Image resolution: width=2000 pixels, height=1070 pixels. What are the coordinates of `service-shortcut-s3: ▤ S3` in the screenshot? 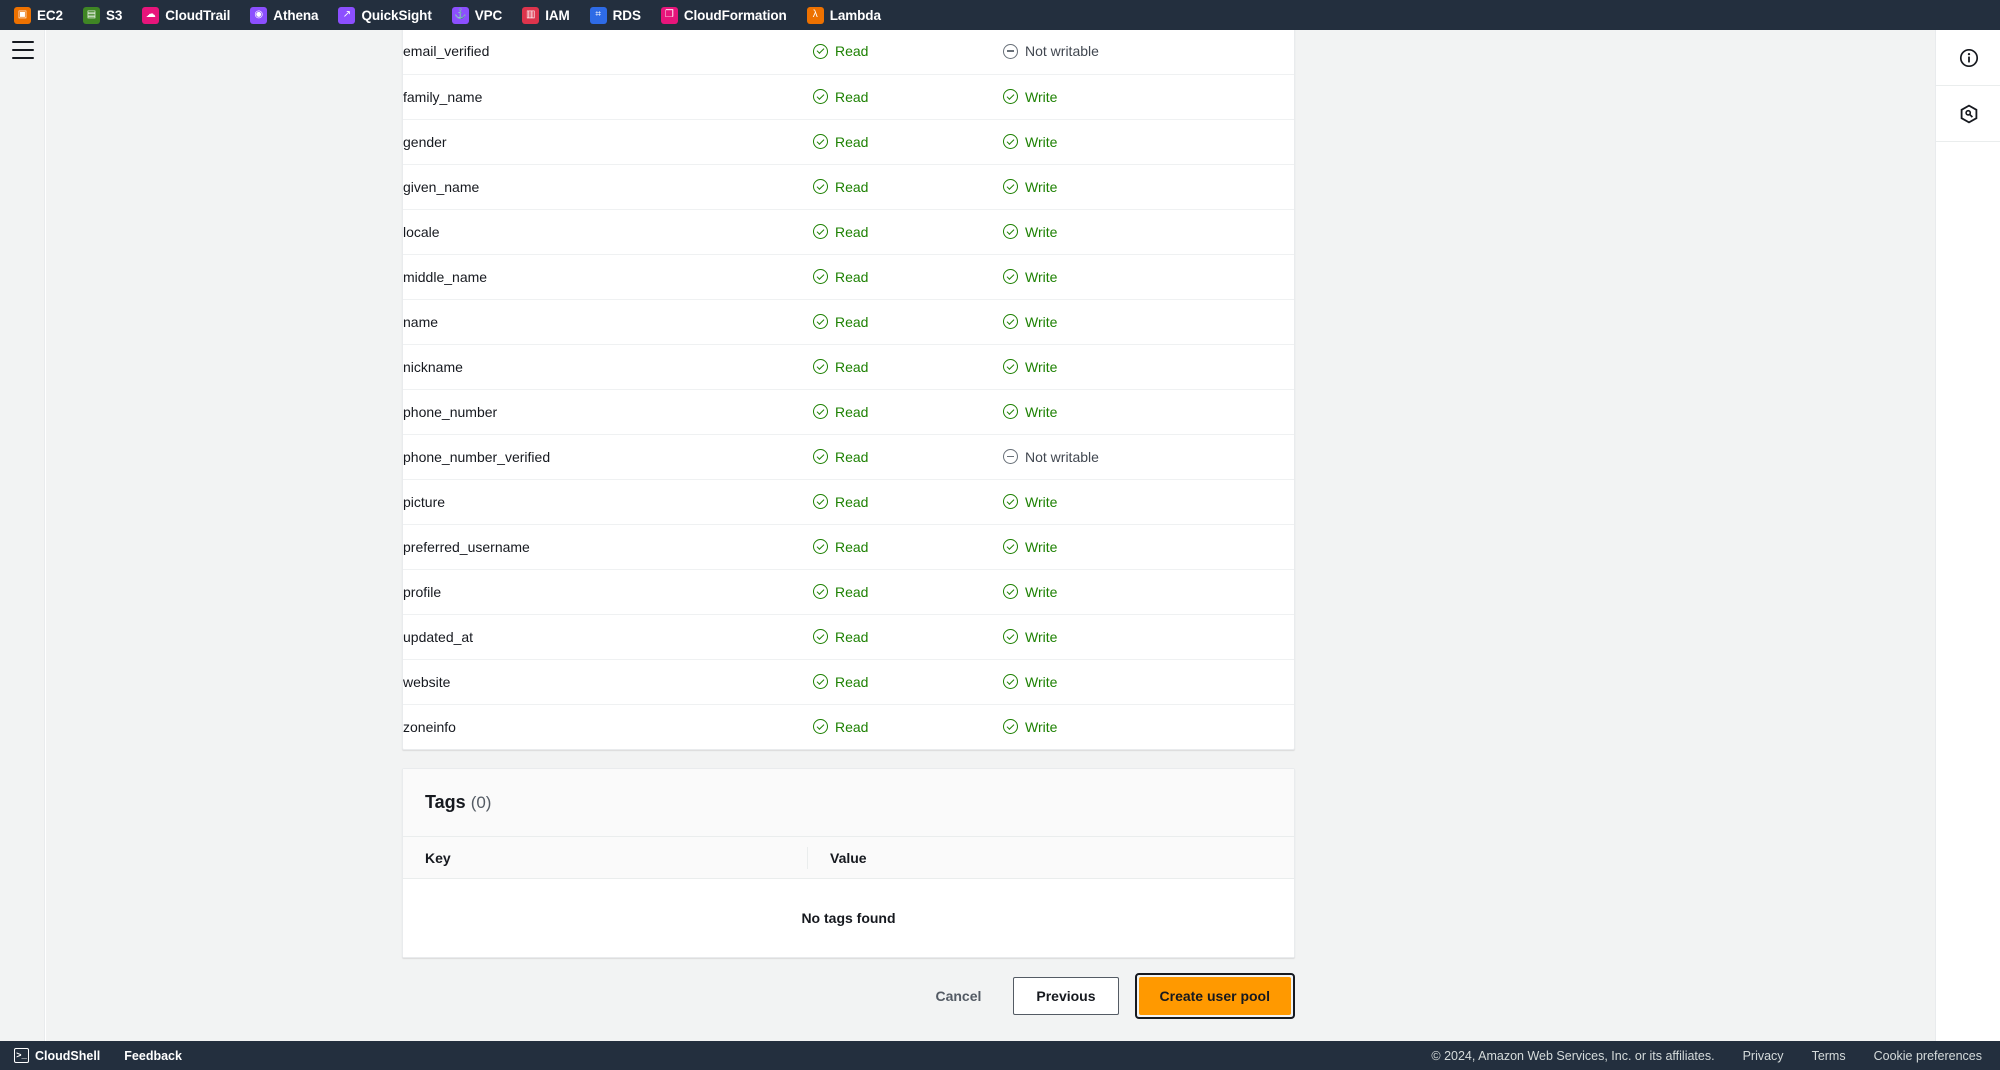 It's located at (107, 15).